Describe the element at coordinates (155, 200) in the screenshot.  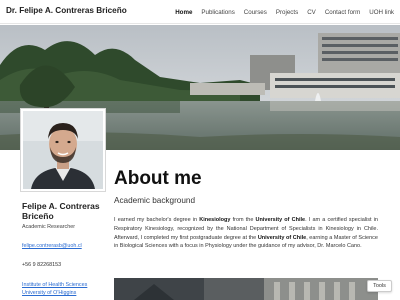
I see `section-subtitle: Academic background` at that location.